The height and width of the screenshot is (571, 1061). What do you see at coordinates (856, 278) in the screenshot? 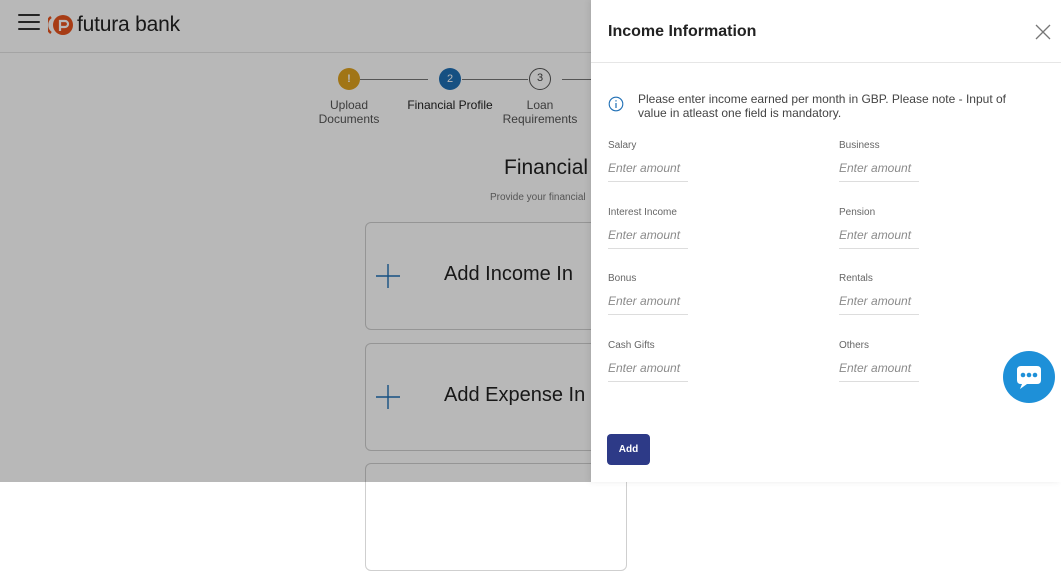
I see `field-label: Rentals` at bounding box center [856, 278].